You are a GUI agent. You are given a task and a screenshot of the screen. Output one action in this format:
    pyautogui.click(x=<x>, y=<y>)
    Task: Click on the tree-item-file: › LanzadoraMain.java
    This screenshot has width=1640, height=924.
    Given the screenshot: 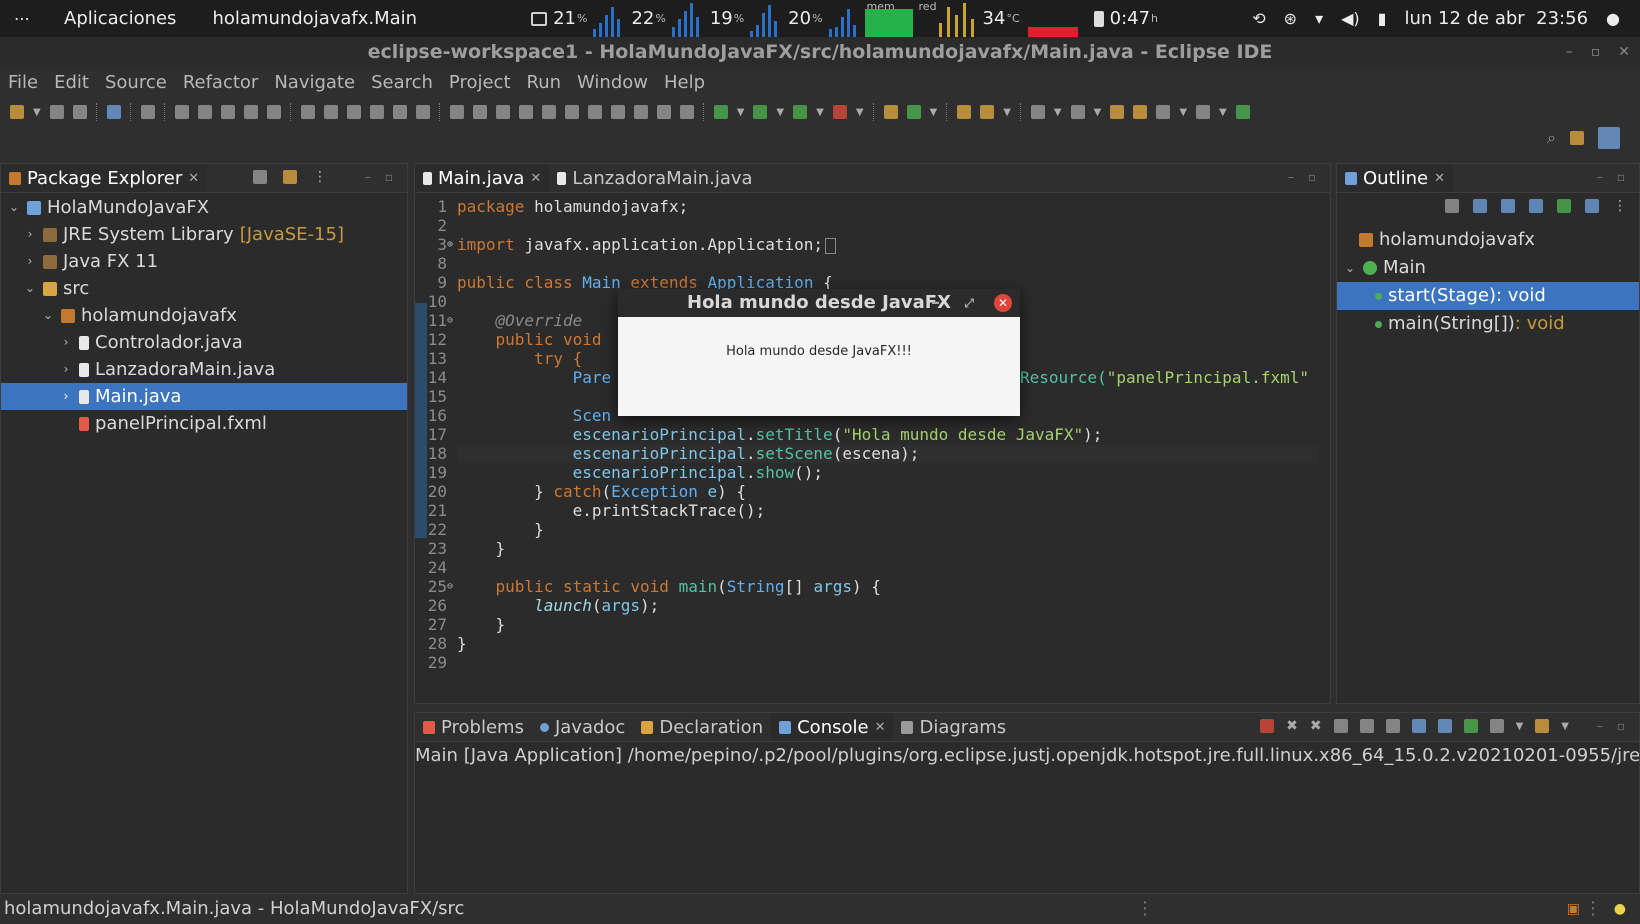 What is the action you would take?
    pyautogui.click(x=204, y=369)
    